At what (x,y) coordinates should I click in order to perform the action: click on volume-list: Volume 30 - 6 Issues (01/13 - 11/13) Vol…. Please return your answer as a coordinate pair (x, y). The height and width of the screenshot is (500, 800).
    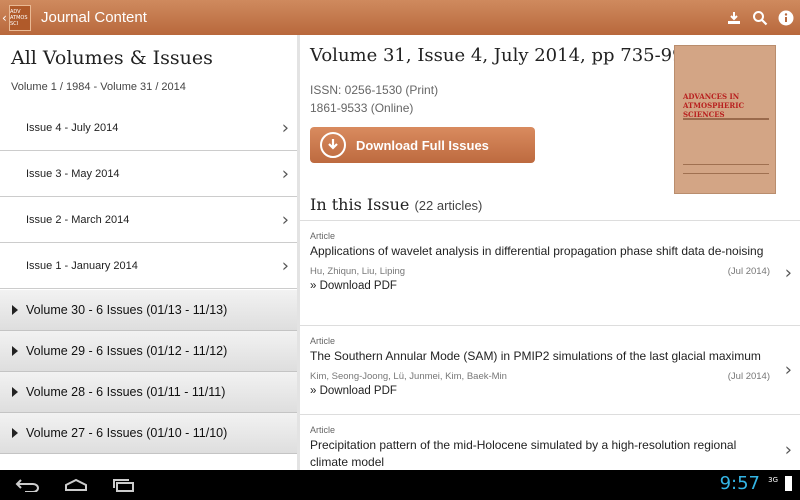
    Looking at the image, I should click on (148, 372).